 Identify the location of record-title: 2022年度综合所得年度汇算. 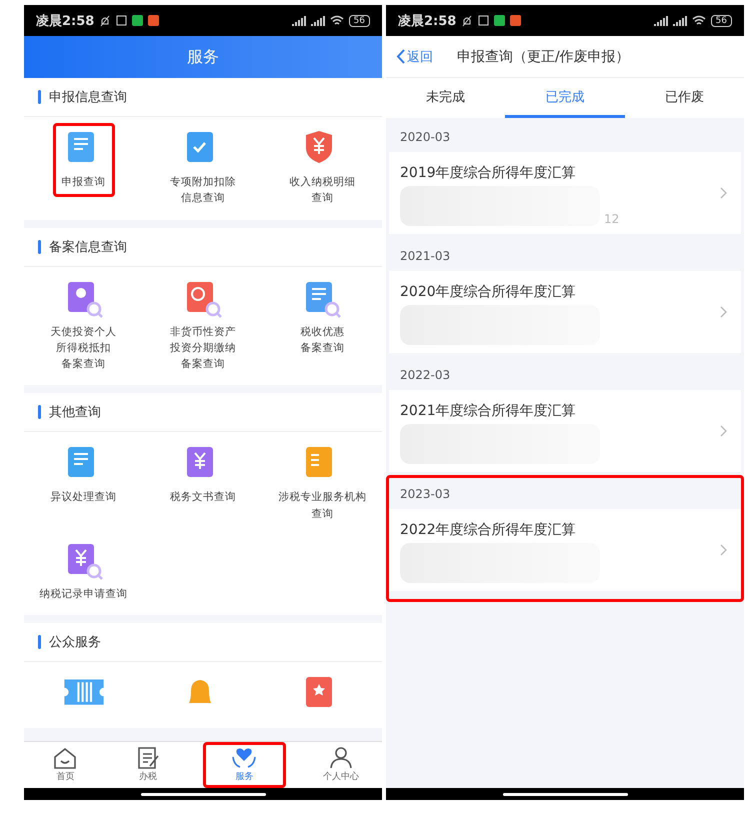
(488, 530).